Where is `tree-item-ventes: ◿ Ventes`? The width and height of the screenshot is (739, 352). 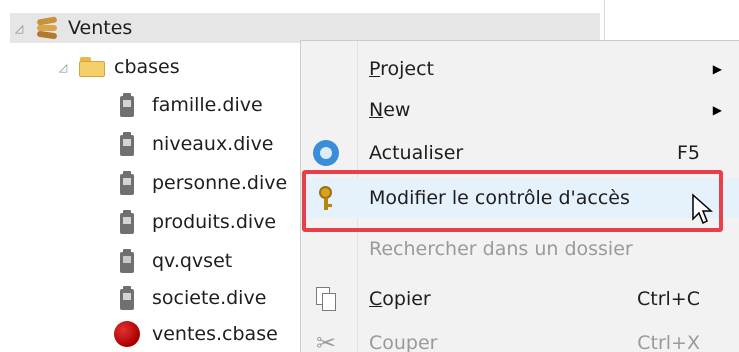
tree-item-ventes: ◿ Ventes is located at coordinates (305, 28).